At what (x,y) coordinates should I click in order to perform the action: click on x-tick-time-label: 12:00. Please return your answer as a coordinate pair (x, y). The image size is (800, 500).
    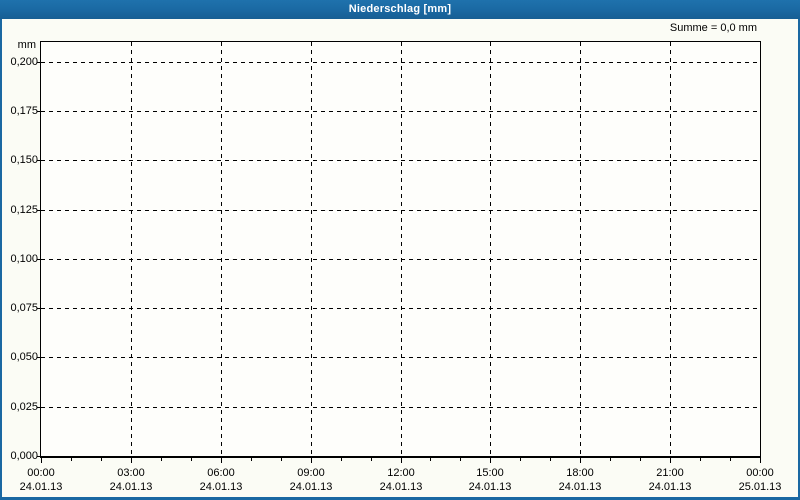
    Looking at the image, I should click on (401, 473).